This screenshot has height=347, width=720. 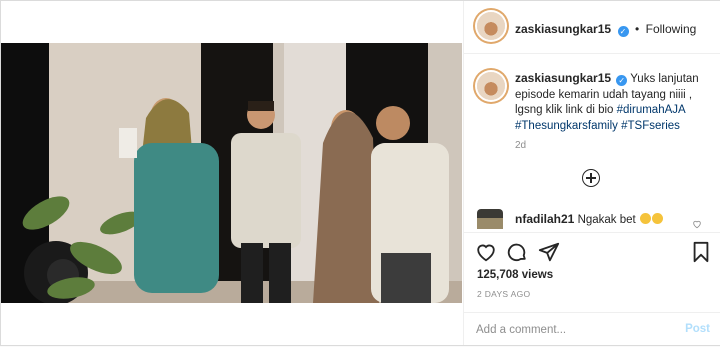 I want to click on paper-plane-icon, so click(x=549, y=252).